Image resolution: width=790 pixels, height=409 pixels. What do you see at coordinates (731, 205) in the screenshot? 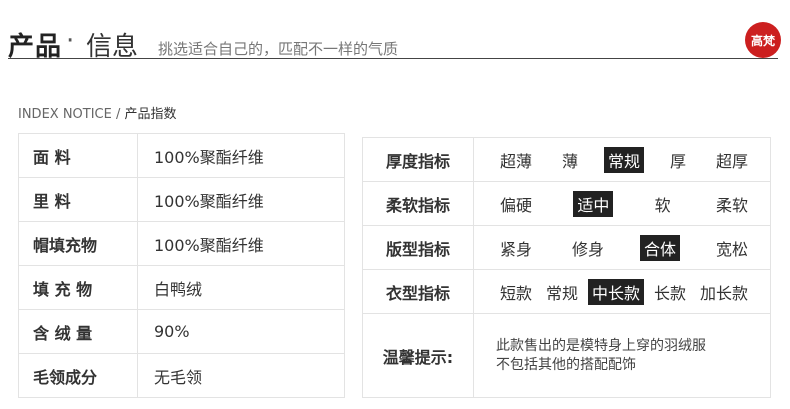
I see `index-option: 柔软` at bounding box center [731, 205].